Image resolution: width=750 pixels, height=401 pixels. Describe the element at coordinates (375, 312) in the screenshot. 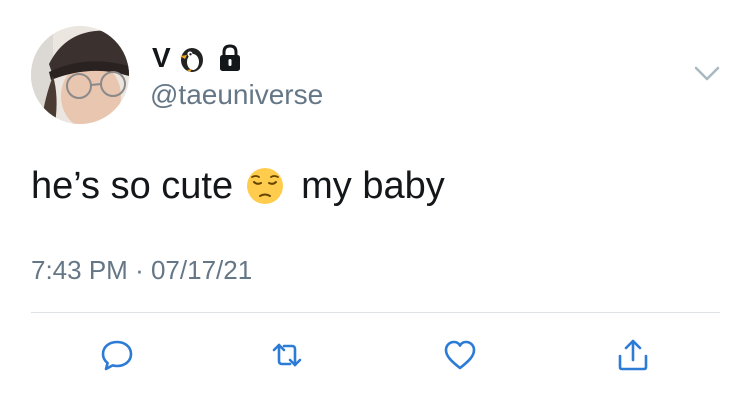

I see `divider` at that location.